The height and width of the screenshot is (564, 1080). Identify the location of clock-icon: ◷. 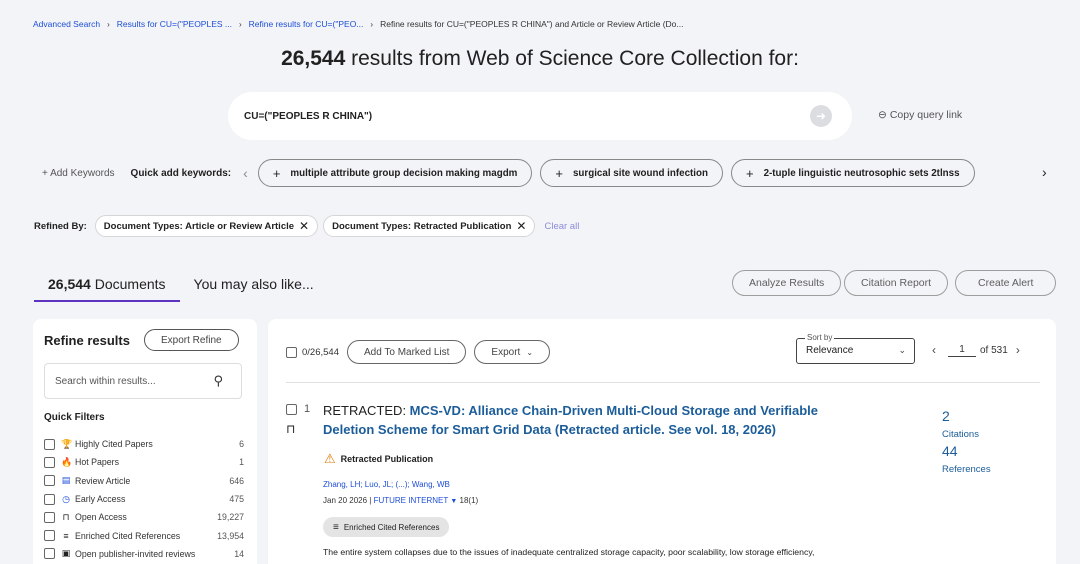
(66, 498).